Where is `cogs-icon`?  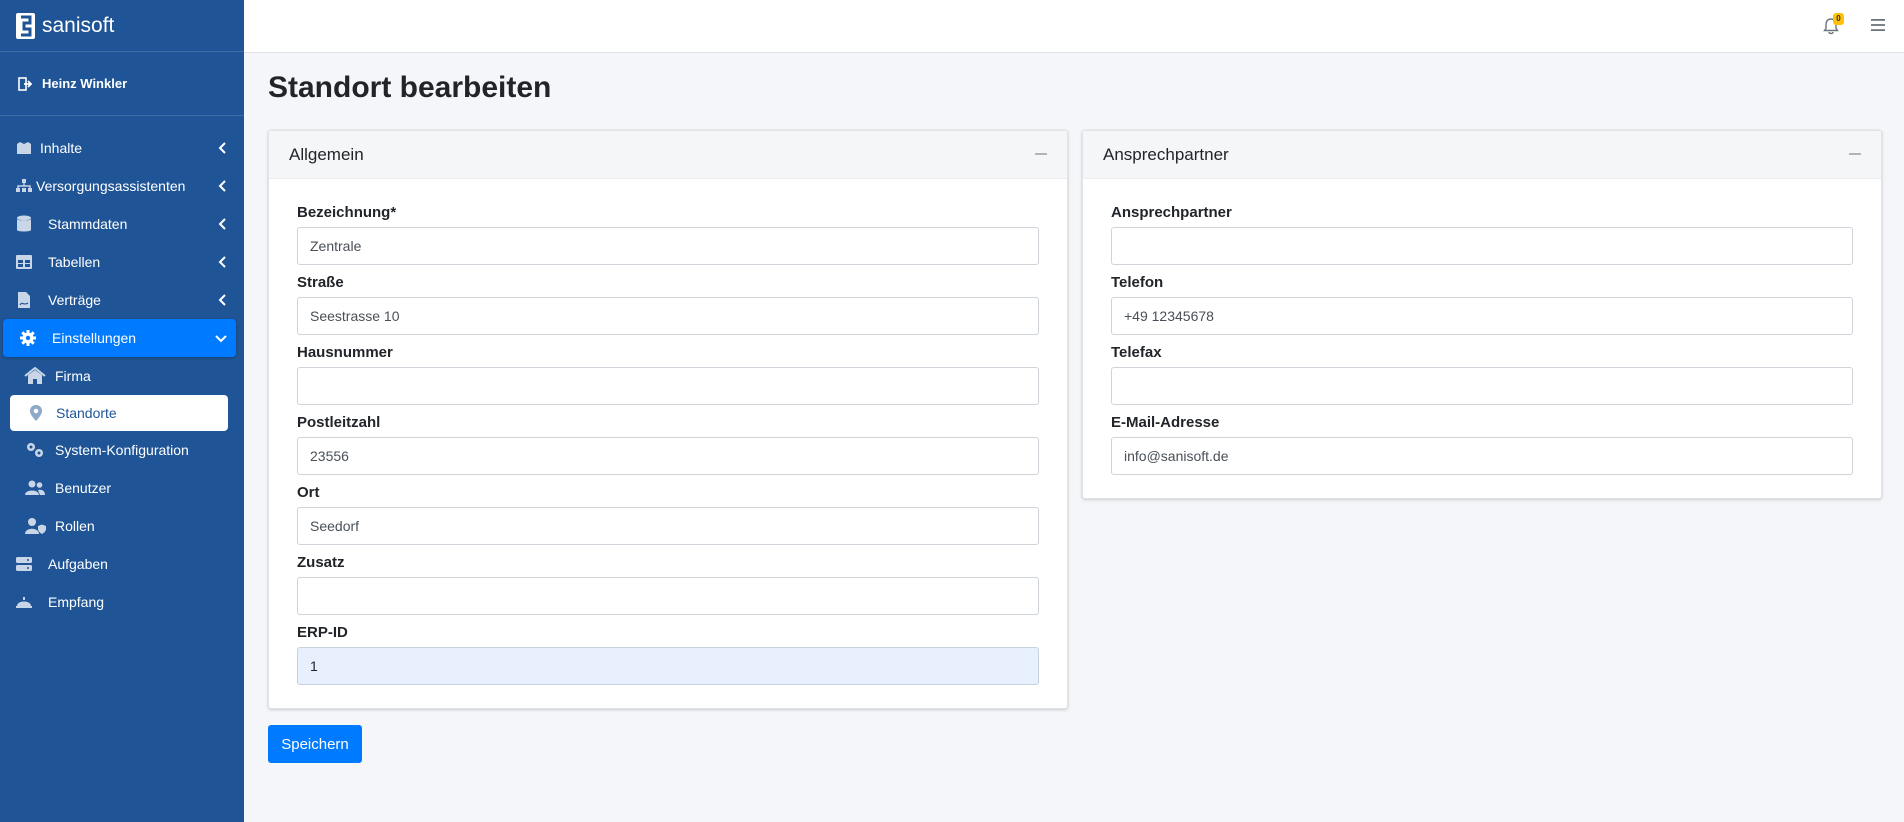 cogs-icon is located at coordinates (35, 450).